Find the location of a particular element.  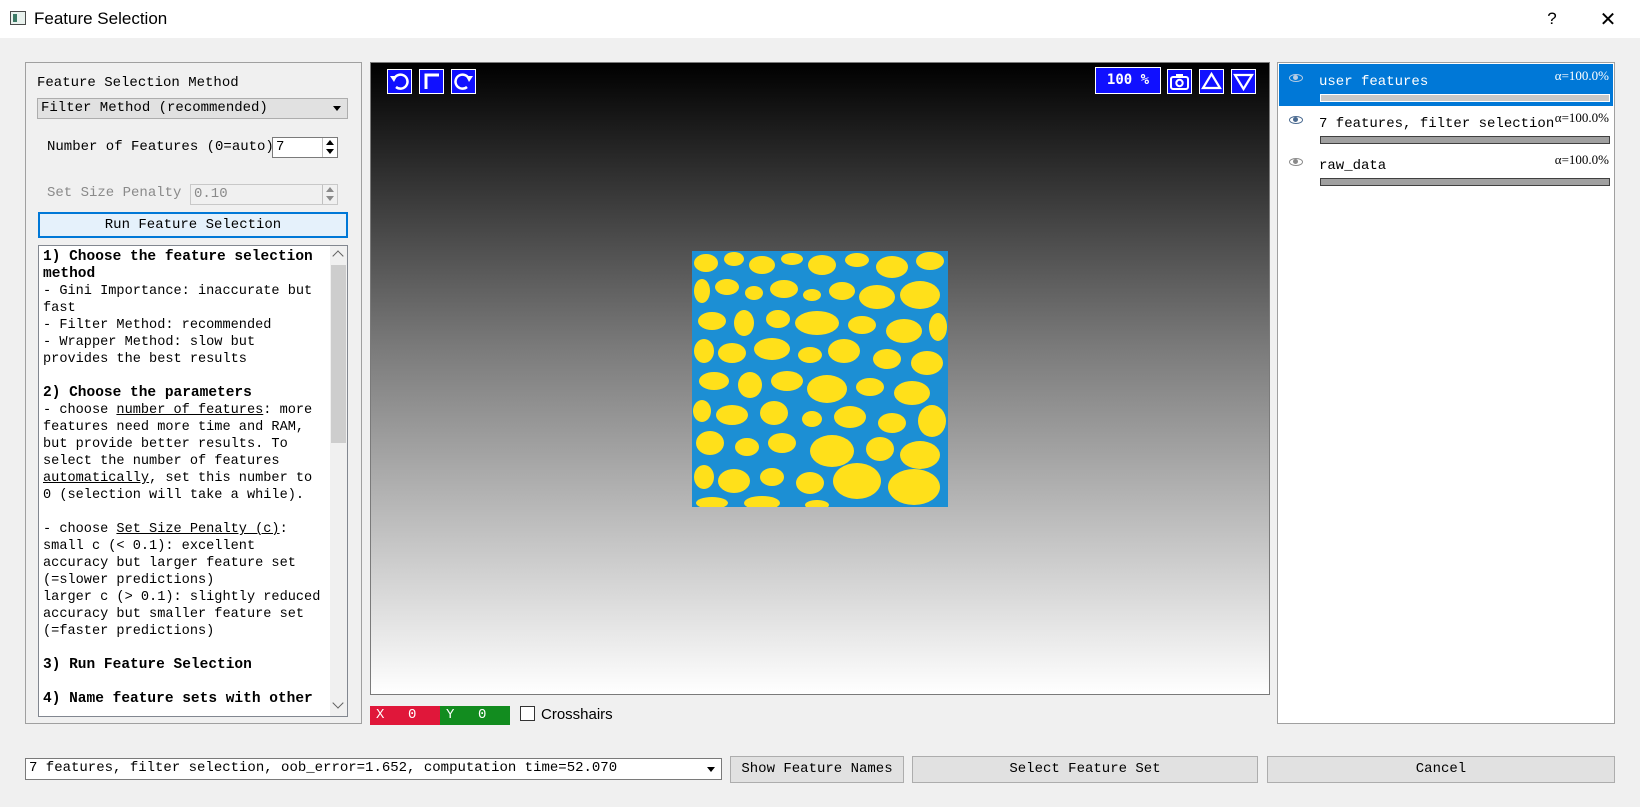

redo-button is located at coordinates (463, 81).